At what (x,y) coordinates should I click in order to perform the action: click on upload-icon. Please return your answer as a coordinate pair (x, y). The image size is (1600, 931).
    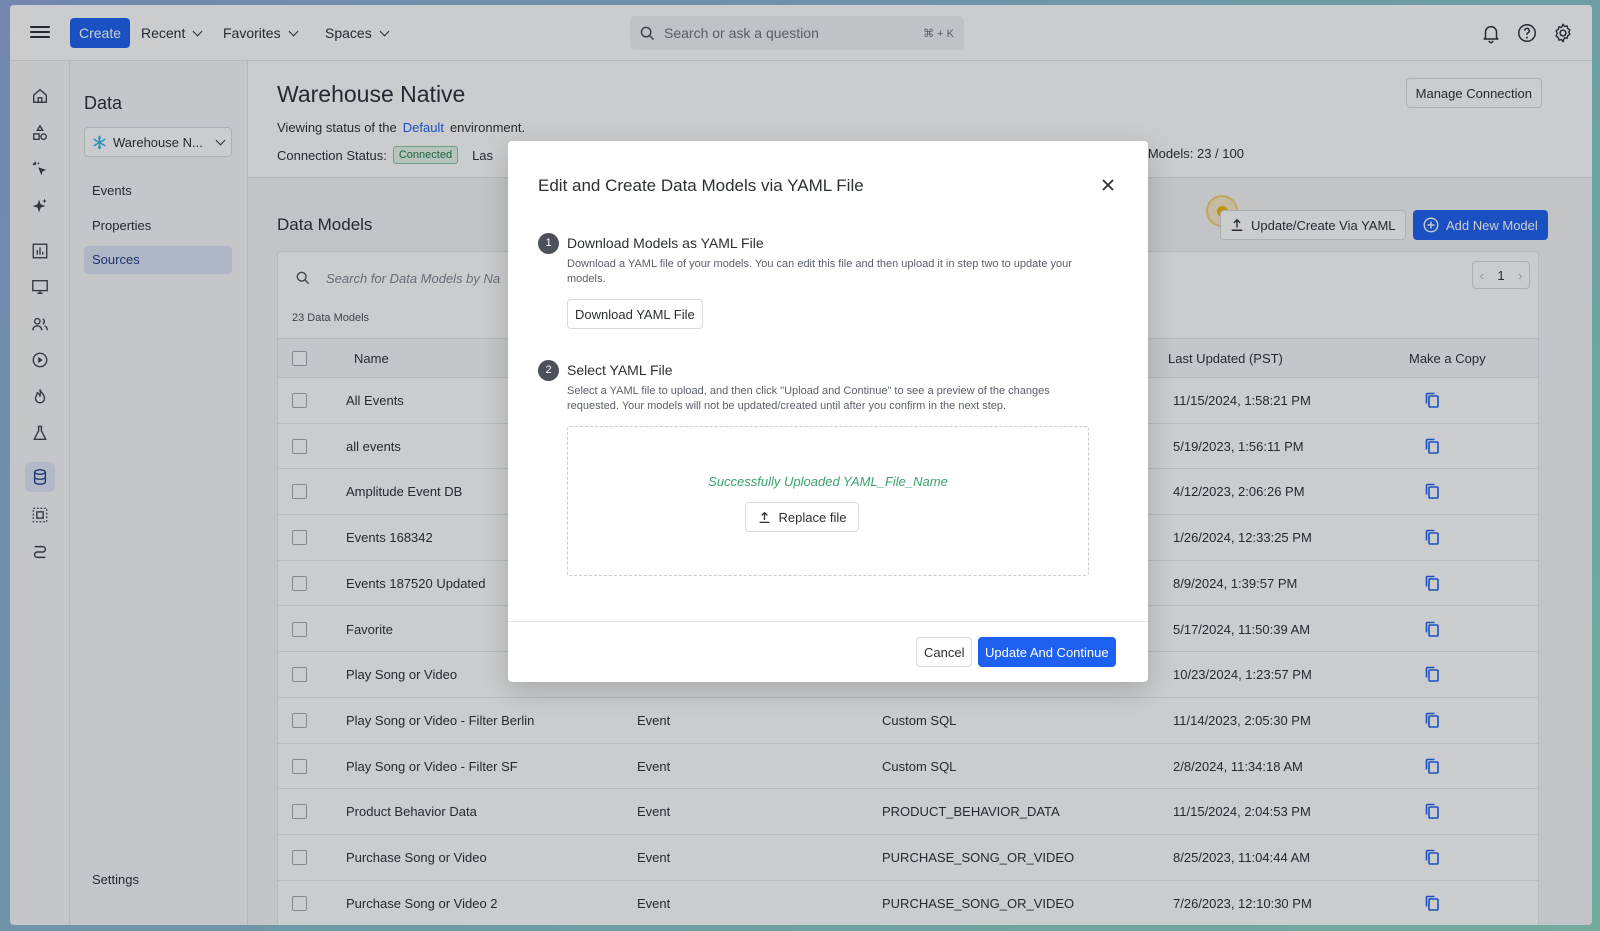
    Looking at the image, I should click on (764, 517).